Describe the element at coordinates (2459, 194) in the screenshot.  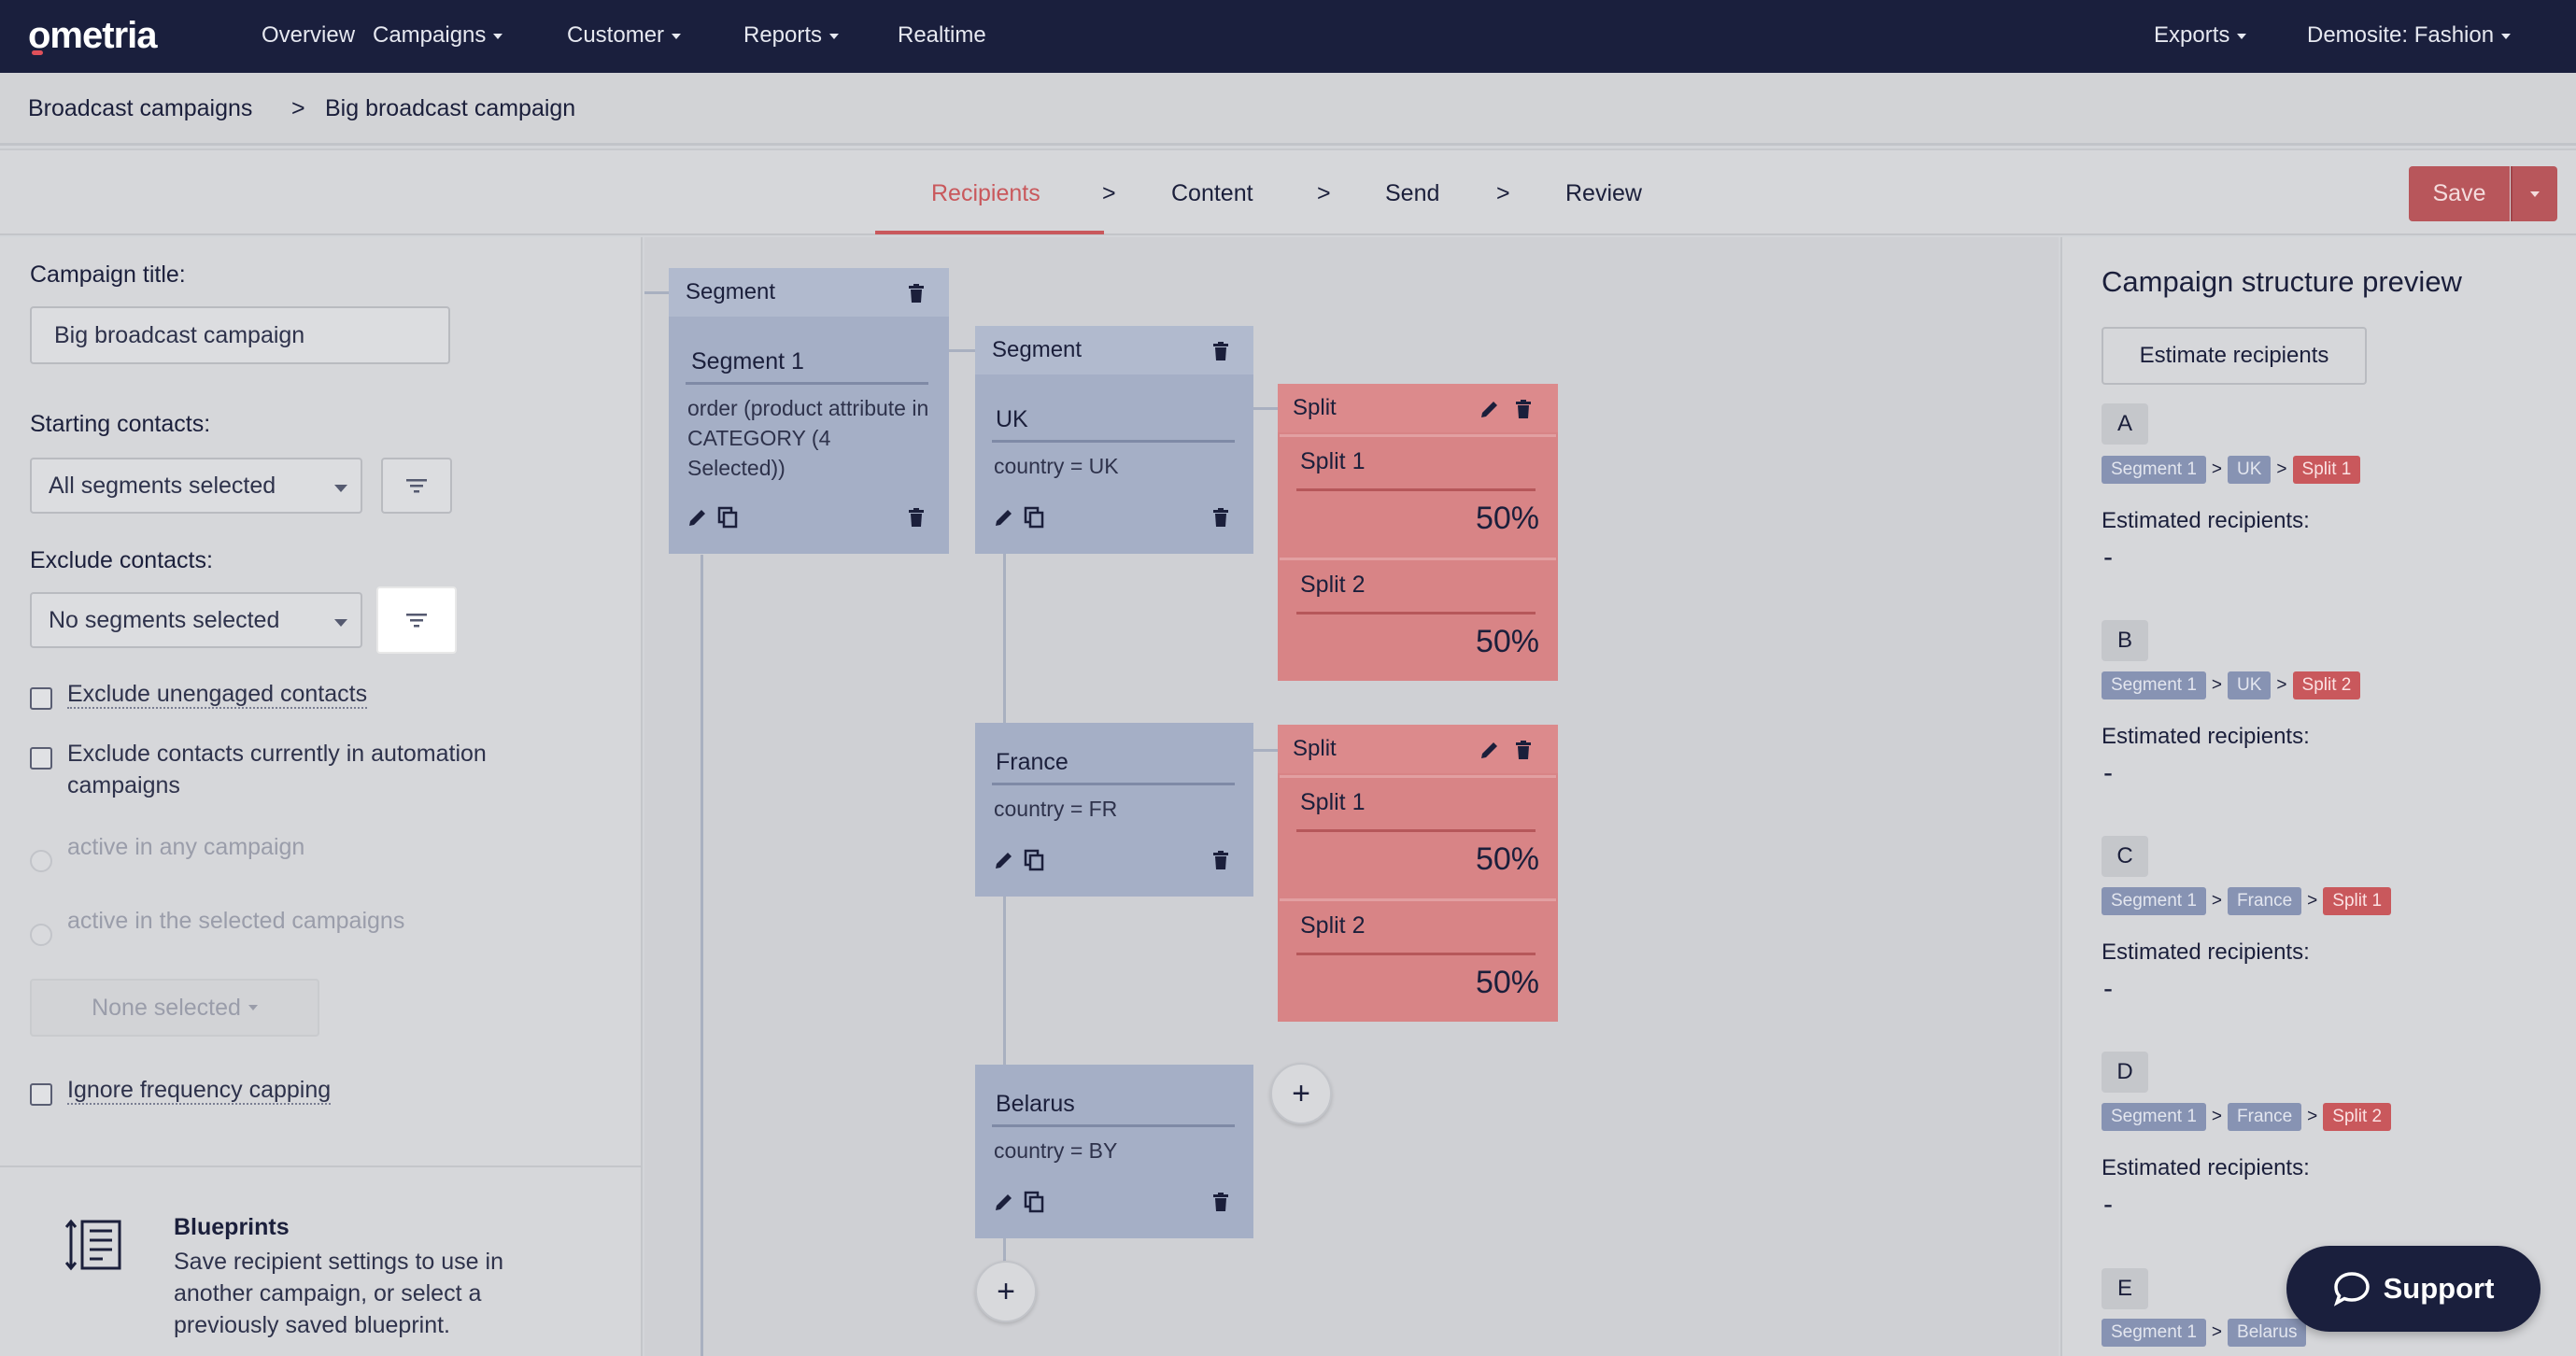
I see `save-button: Save` at that location.